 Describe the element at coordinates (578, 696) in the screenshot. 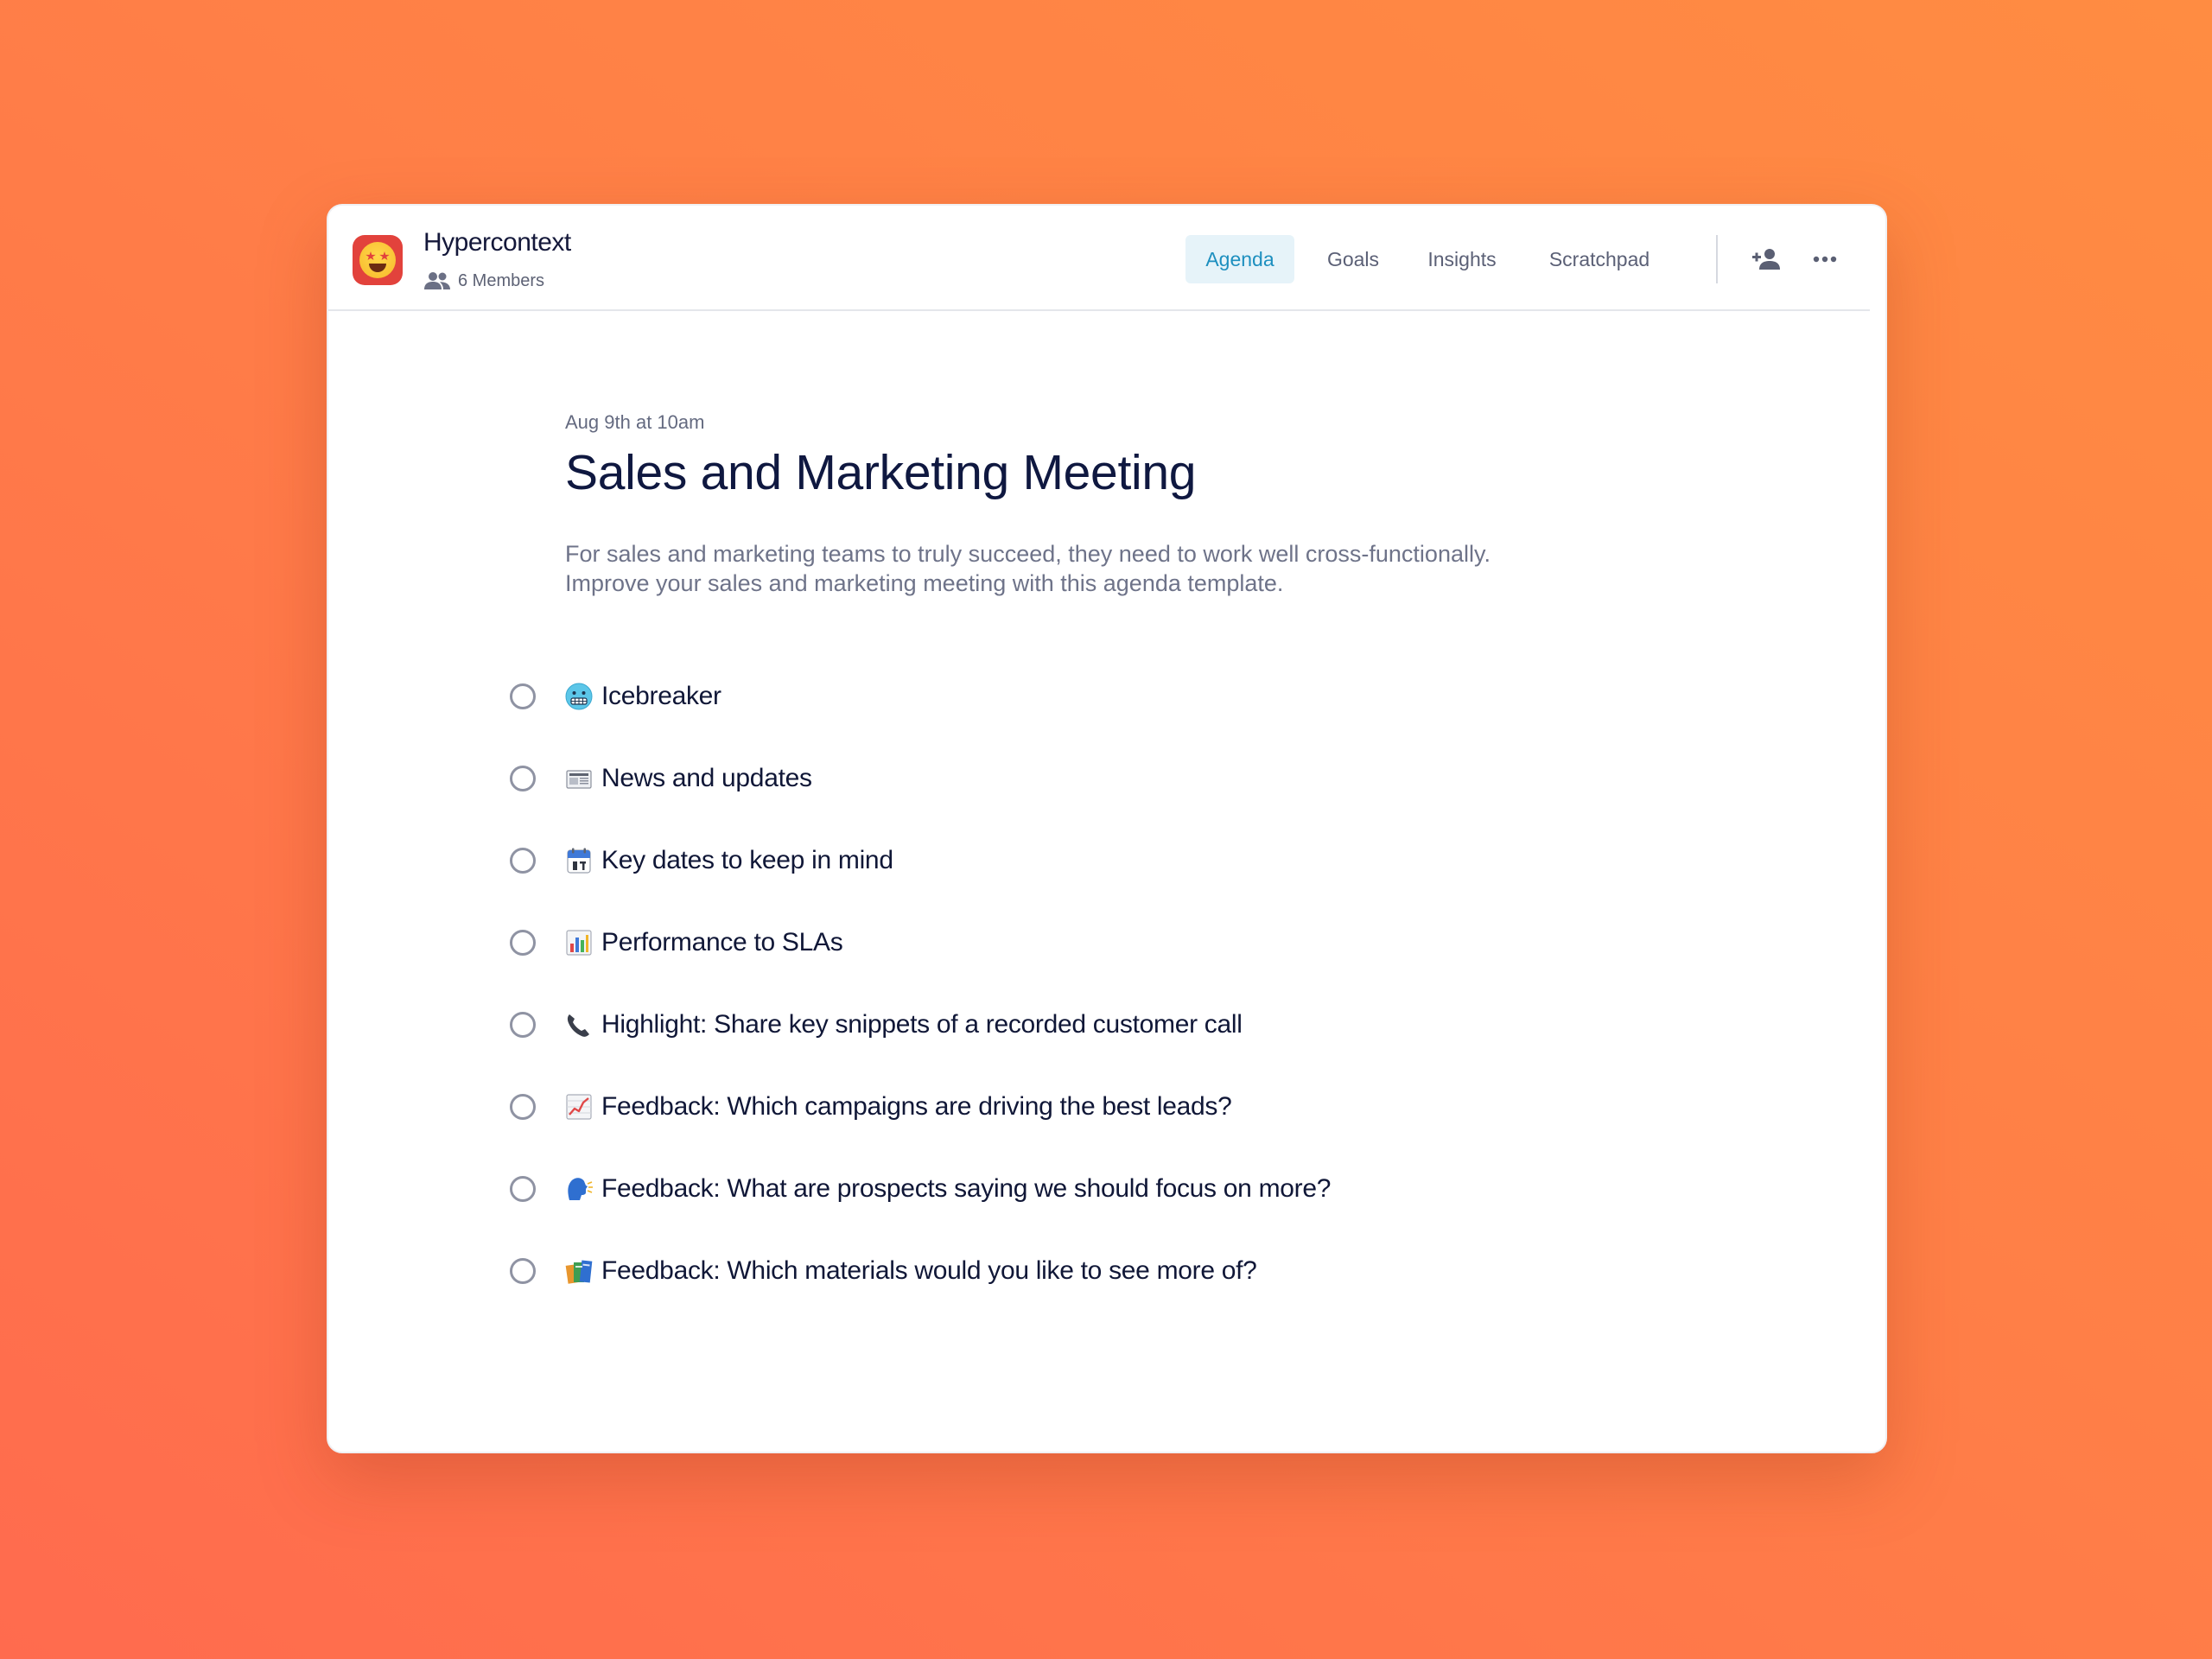

I see `cold-face-emoji-icon` at that location.